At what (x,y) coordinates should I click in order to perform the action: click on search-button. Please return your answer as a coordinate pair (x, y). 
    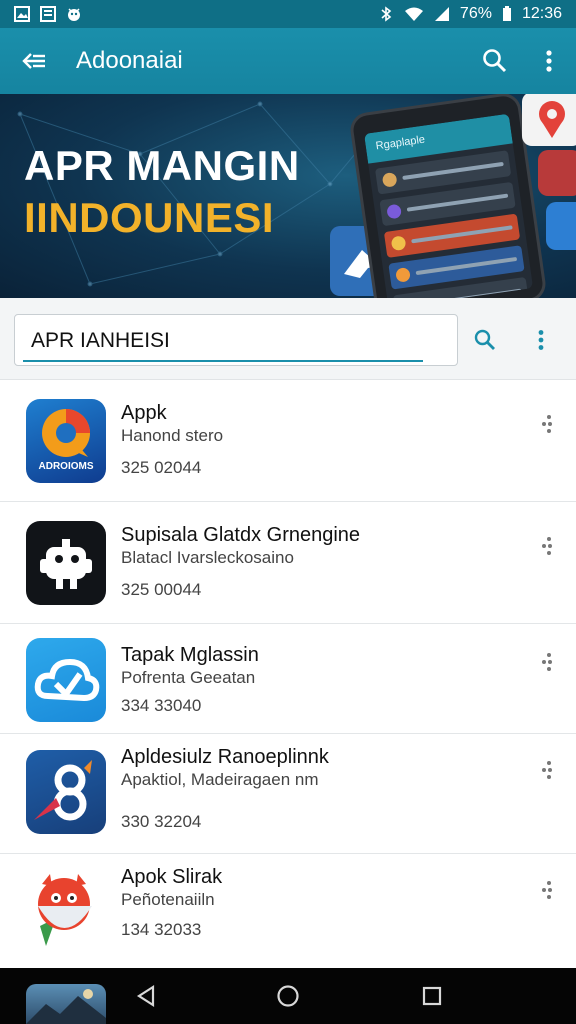
    Looking at the image, I should click on (495, 61).